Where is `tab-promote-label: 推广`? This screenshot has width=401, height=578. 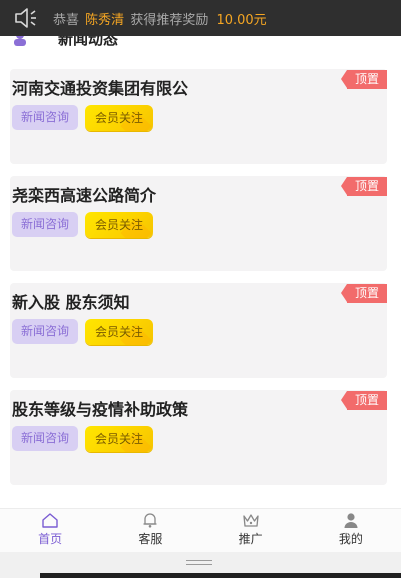
tab-promote-label: 推广 is located at coordinates (250, 539).